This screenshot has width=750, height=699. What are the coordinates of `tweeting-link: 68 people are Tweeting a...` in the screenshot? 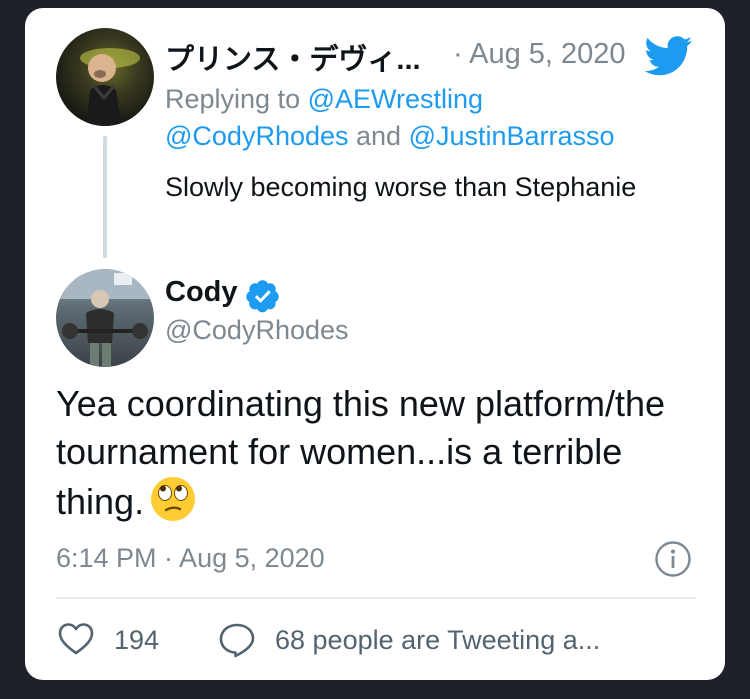 It's located at (437, 640).